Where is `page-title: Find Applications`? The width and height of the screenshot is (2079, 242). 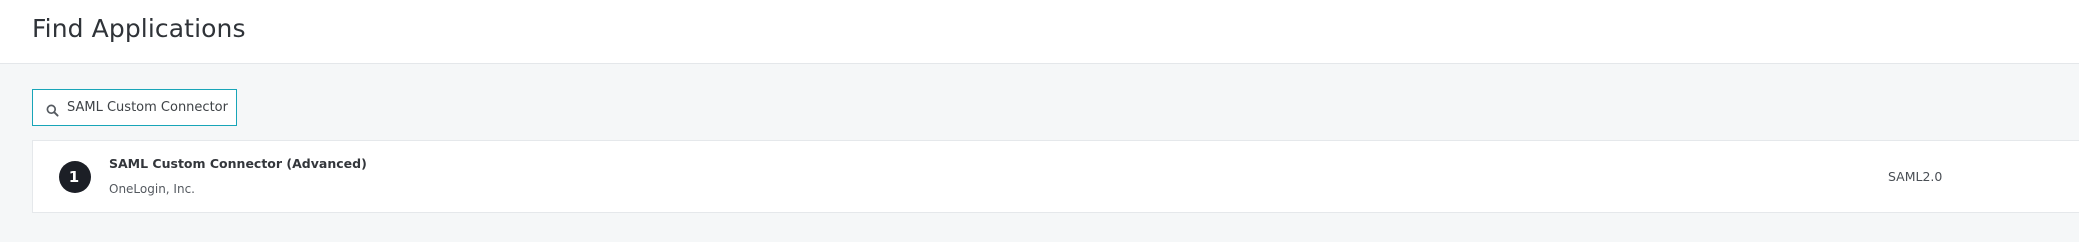 page-title: Find Applications is located at coordinates (139, 28).